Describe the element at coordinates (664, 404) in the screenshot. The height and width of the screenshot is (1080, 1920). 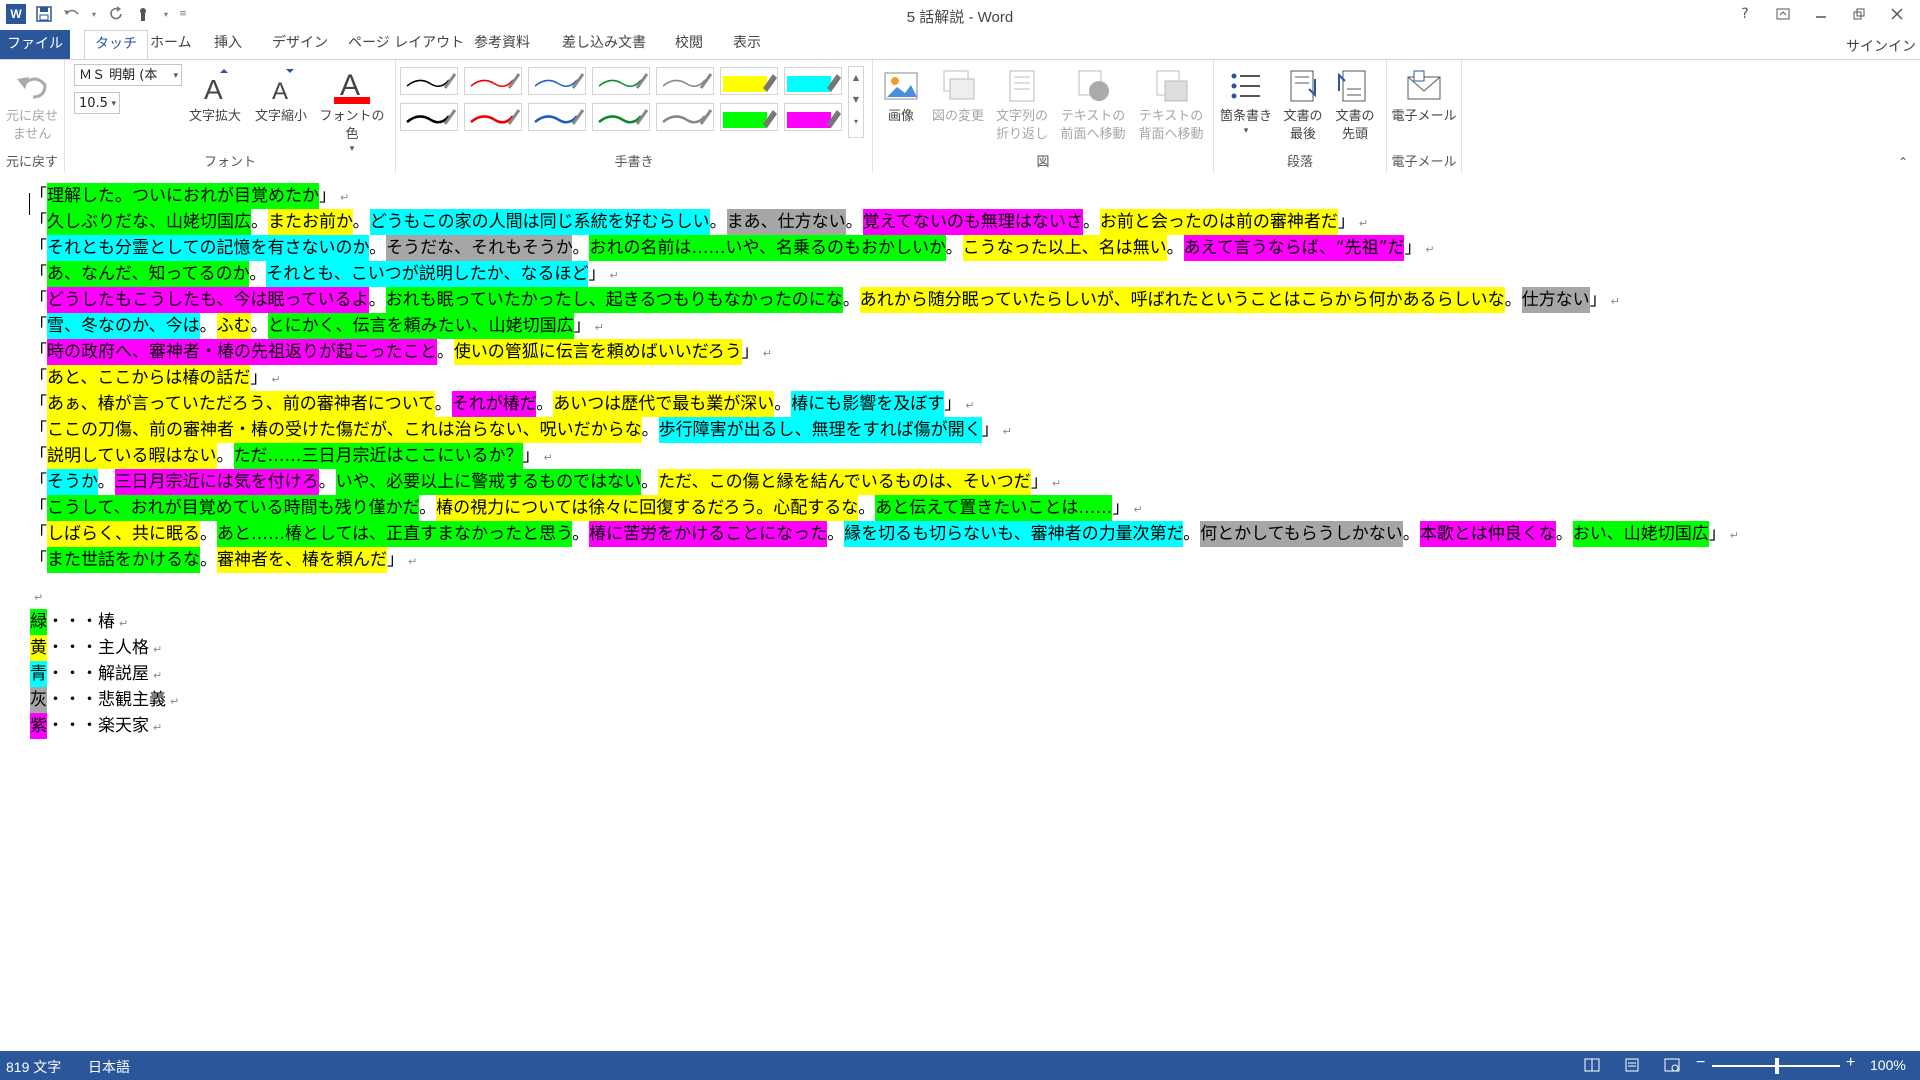
I see `highlighted-text-yellow: あいつは歴代で最も業が深い` at that location.